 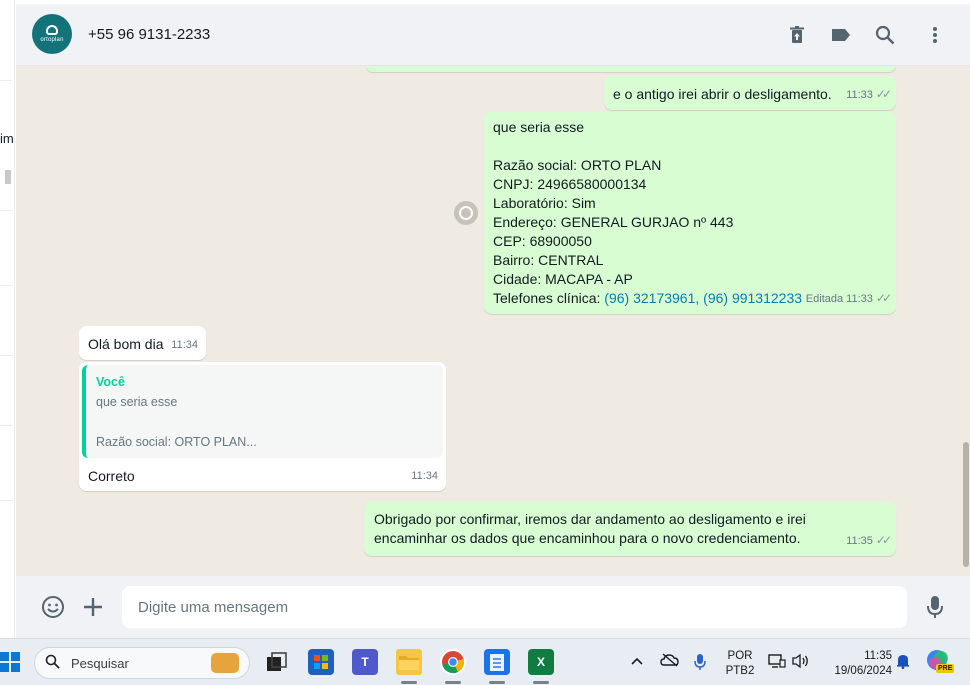 I want to click on phones-label: Telefones clínica:, so click(x=549, y=298).